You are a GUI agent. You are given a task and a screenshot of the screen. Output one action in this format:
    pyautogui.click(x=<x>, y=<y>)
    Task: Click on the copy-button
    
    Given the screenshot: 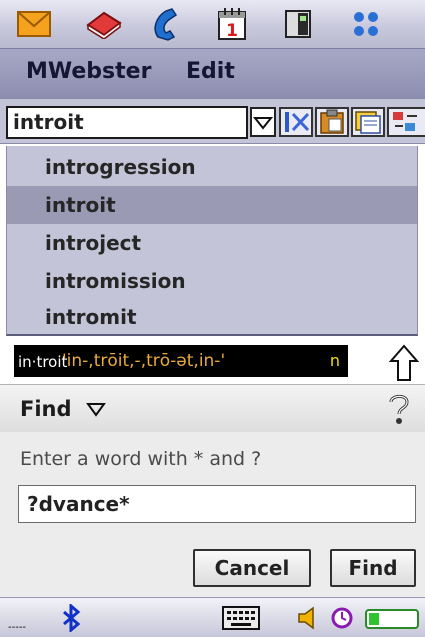 What is the action you would take?
    pyautogui.click(x=368, y=122)
    